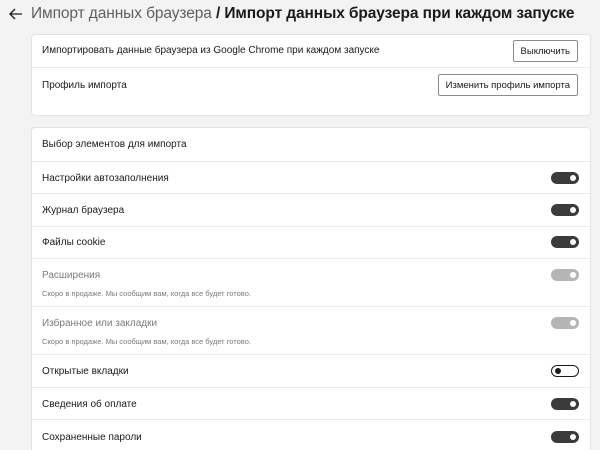  I want to click on history-toggle, so click(565, 210).